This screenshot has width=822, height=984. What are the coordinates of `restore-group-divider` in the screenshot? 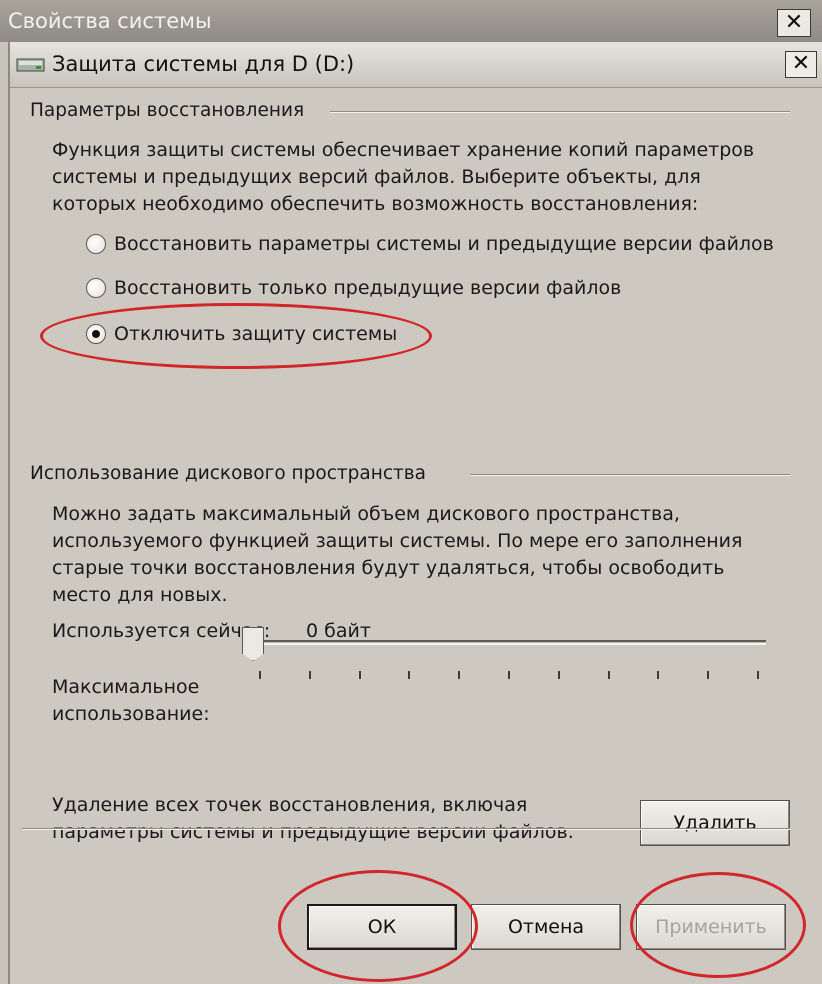 It's located at (560, 112).